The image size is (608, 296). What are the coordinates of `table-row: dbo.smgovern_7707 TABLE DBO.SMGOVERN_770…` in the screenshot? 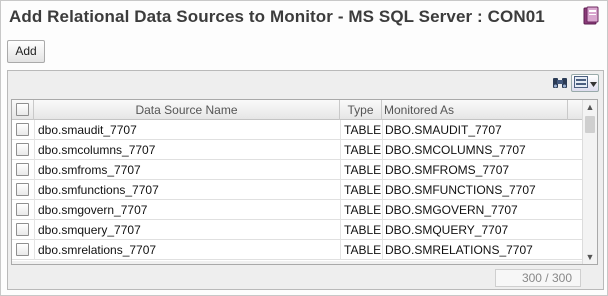 It's located at (297, 210).